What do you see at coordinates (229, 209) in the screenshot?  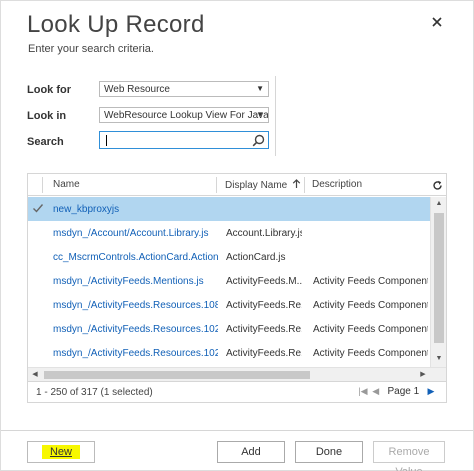 I see `table-row: new_kbproxyjs` at bounding box center [229, 209].